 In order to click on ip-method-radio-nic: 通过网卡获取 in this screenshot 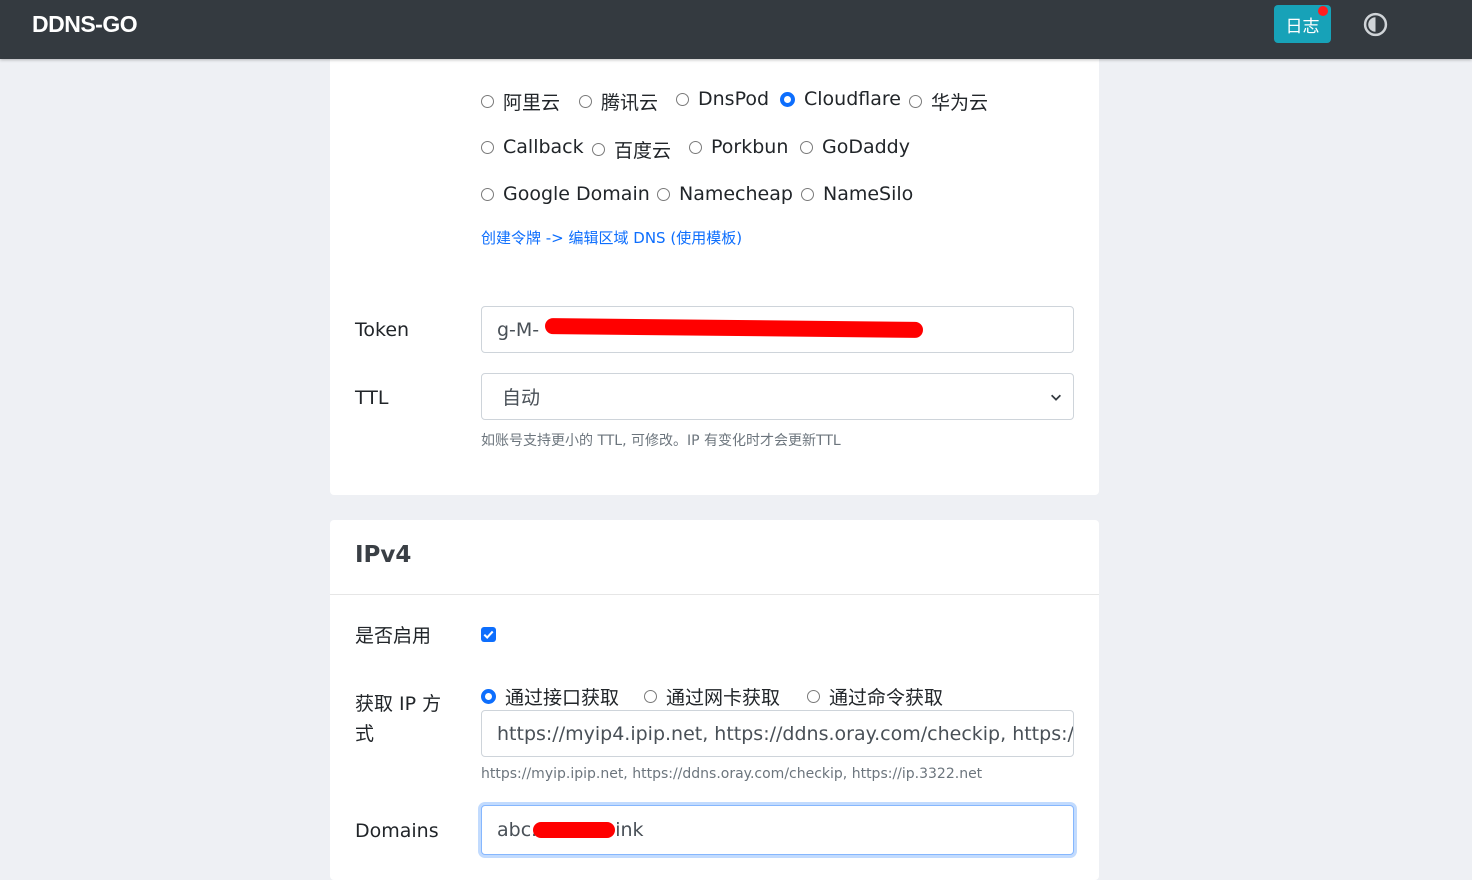, I will do `click(712, 696)`.